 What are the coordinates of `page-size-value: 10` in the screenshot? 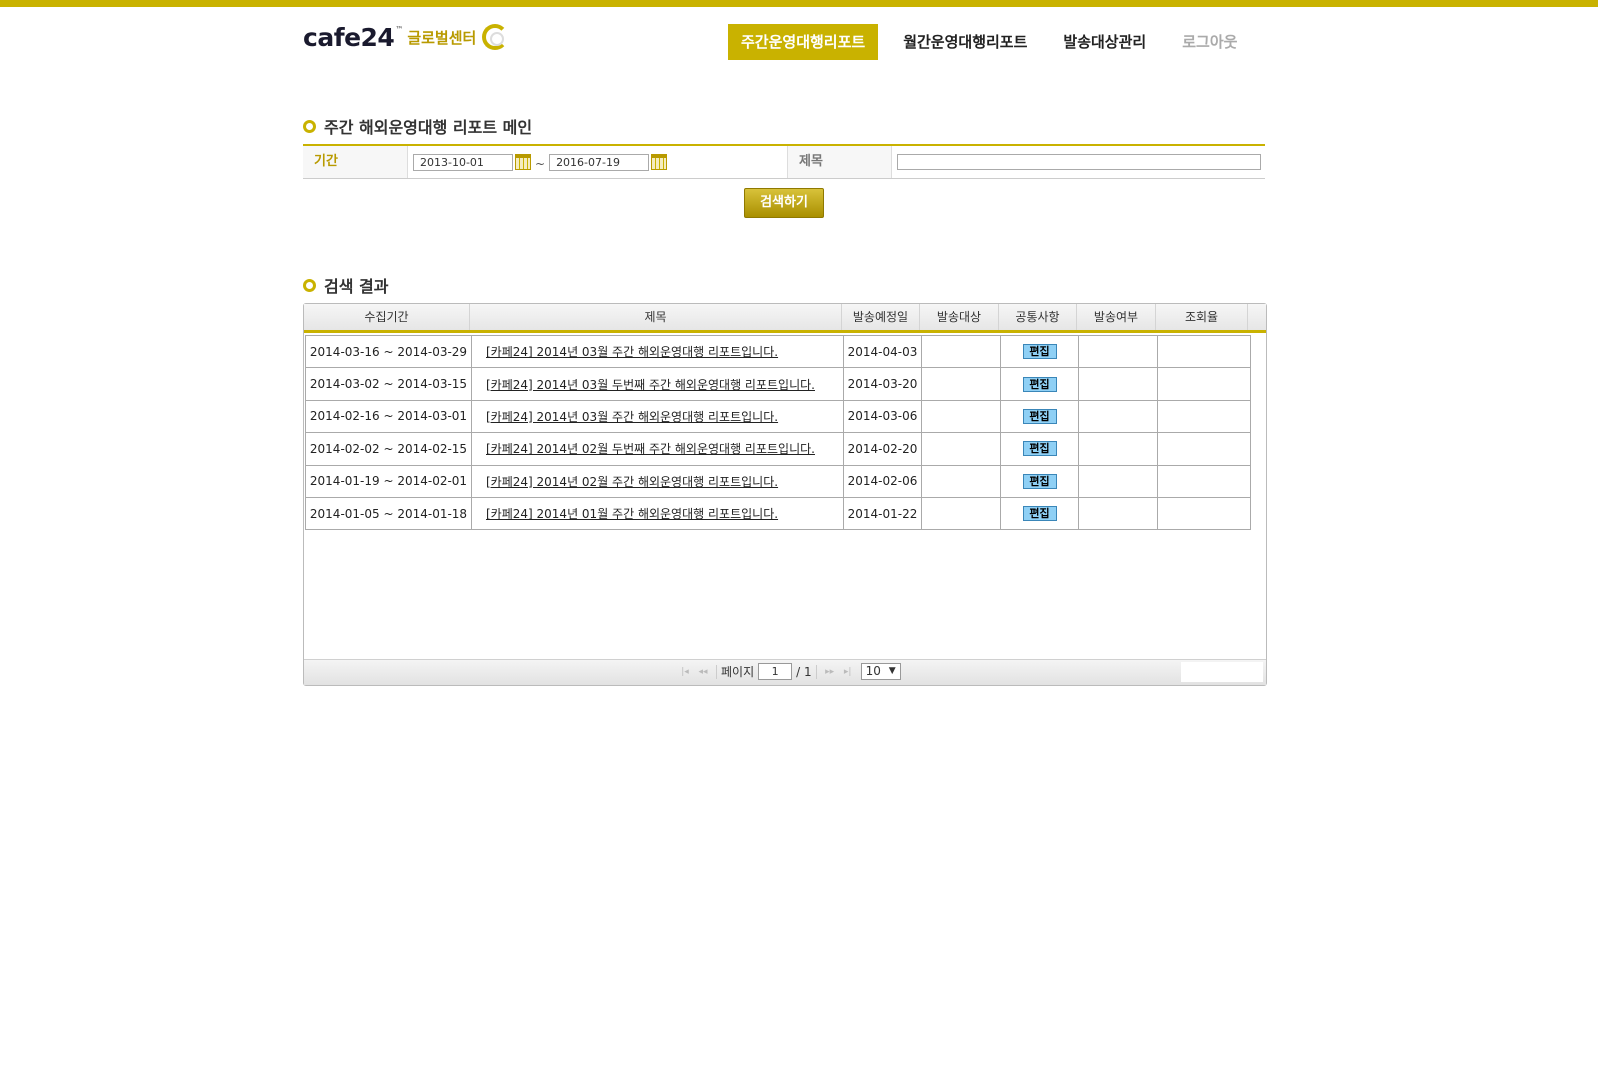 It's located at (873, 671).